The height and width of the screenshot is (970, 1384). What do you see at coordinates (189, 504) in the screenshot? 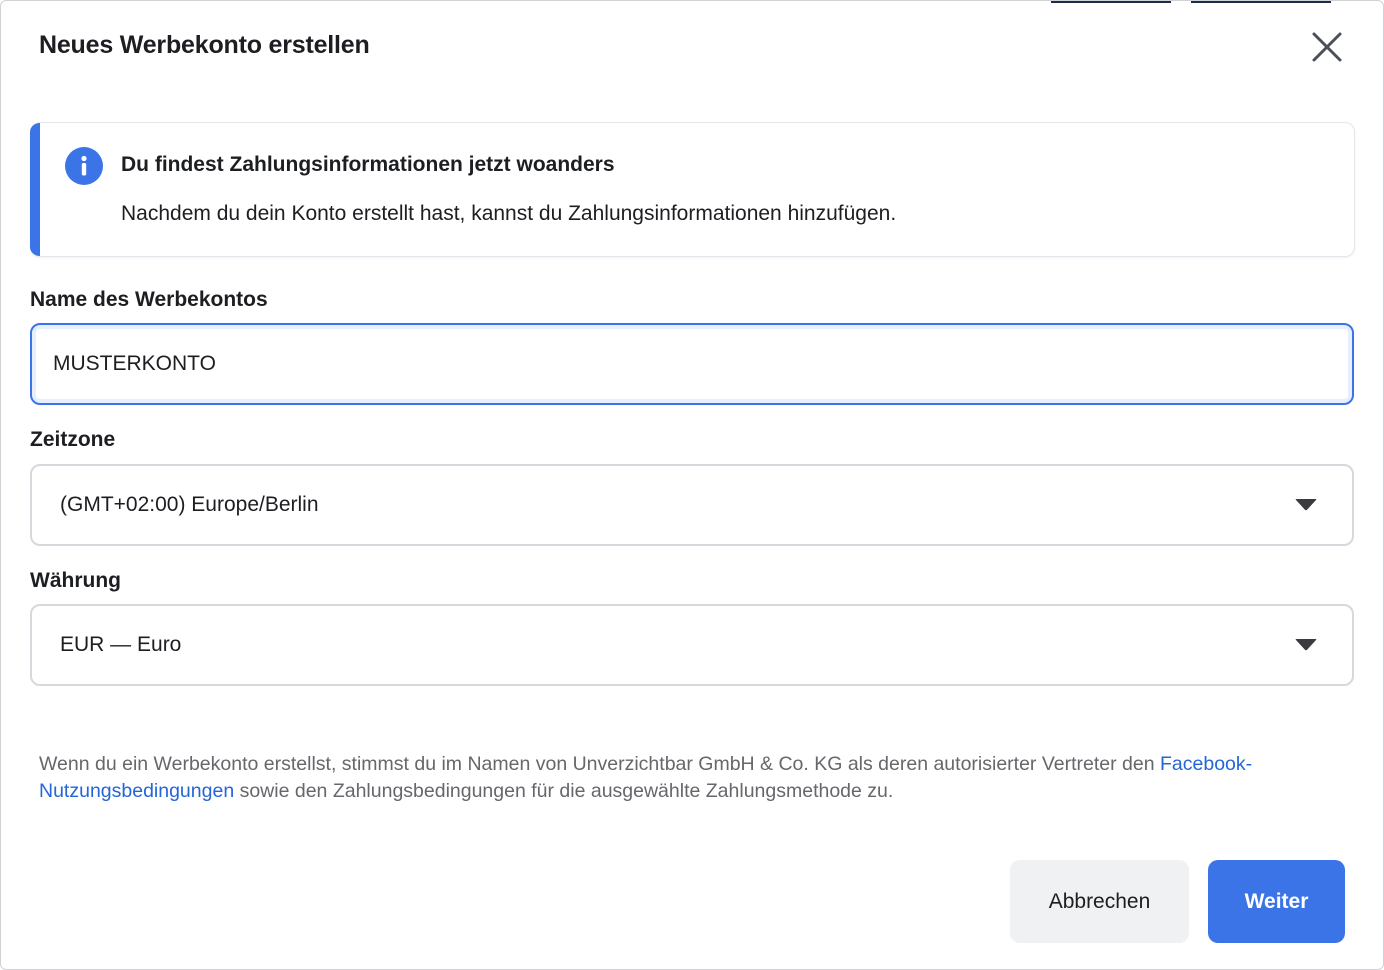
I see `timezone-value: (GMT+02:00) Europe/Berlin` at bounding box center [189, 504].